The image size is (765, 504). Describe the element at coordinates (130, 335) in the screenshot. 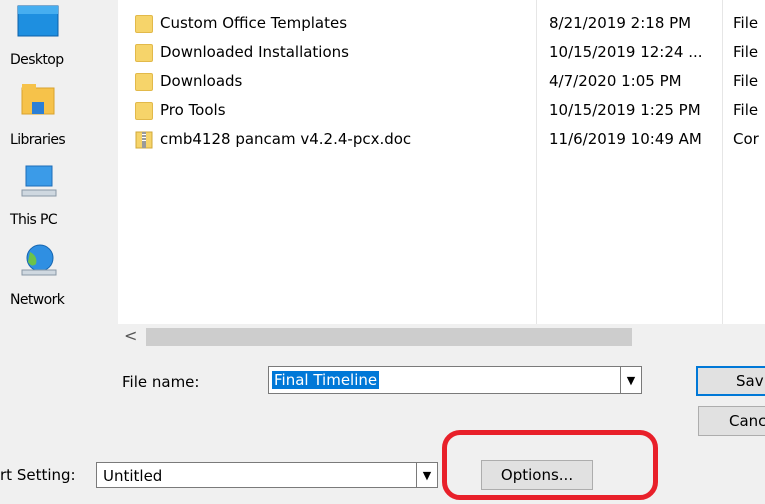

I see `scroll-left-icon: <` at that location.